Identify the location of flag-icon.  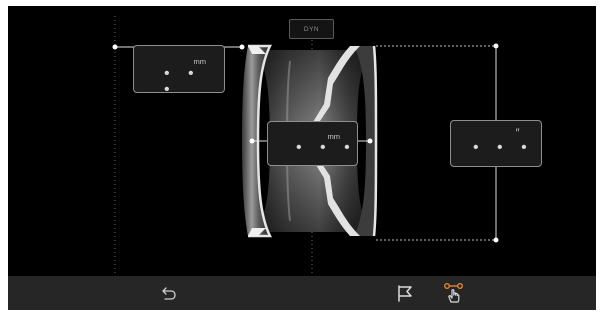
(405, 295).